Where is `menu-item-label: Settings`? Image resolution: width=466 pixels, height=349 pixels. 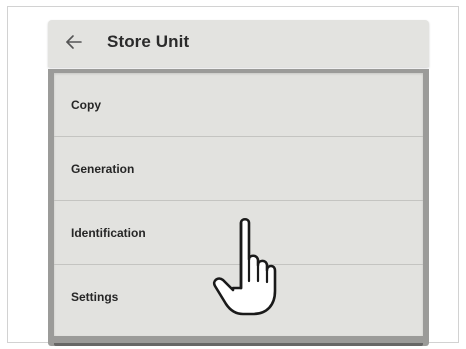
menu-item-label: Settings is located at coordinates (95, 296).